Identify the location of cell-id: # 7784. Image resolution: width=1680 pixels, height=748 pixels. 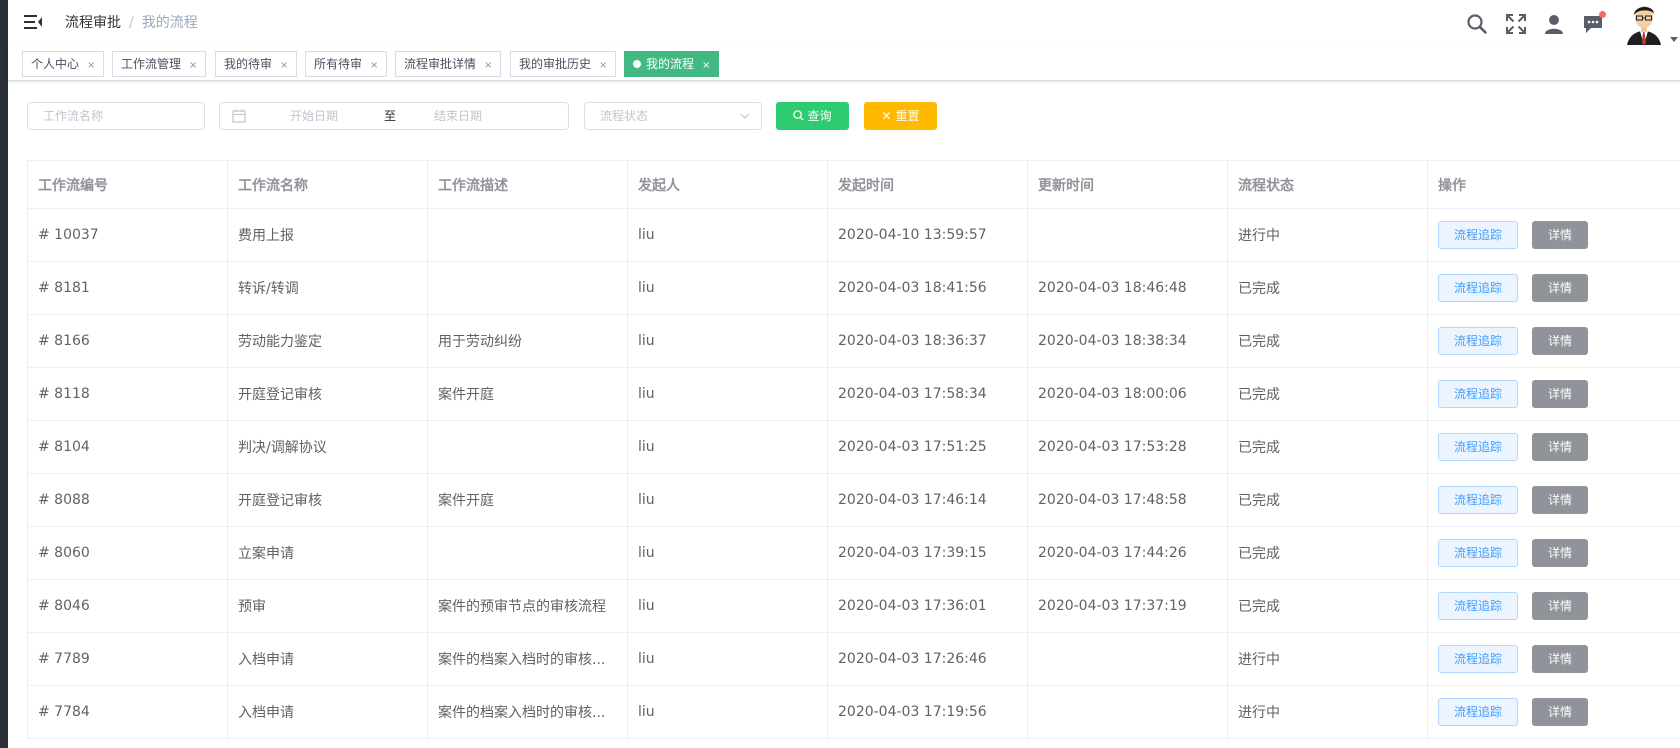
(127, 712).